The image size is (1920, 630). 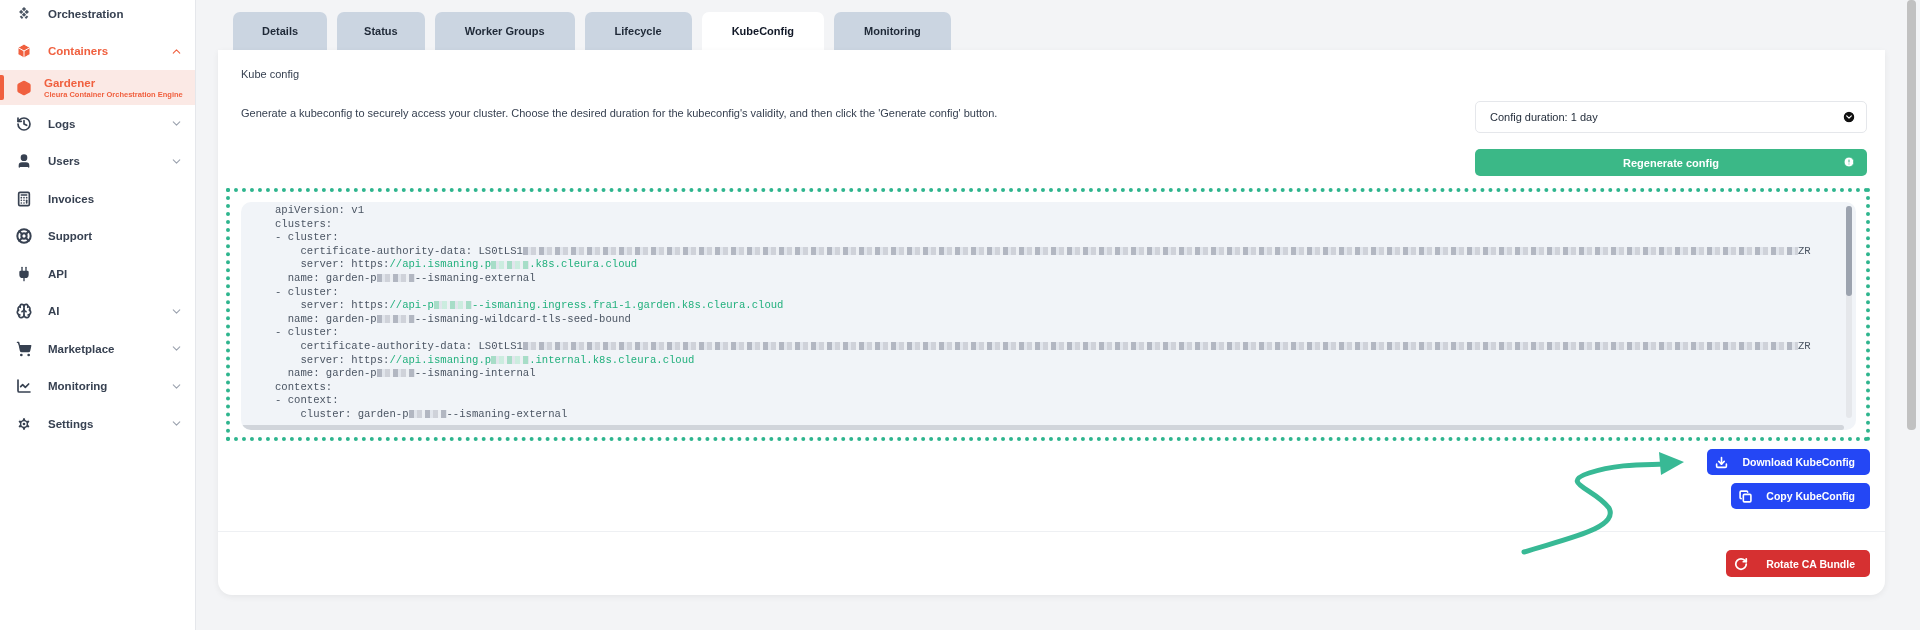 I want to click on nav-item: AI, so click(x=101, y=311).